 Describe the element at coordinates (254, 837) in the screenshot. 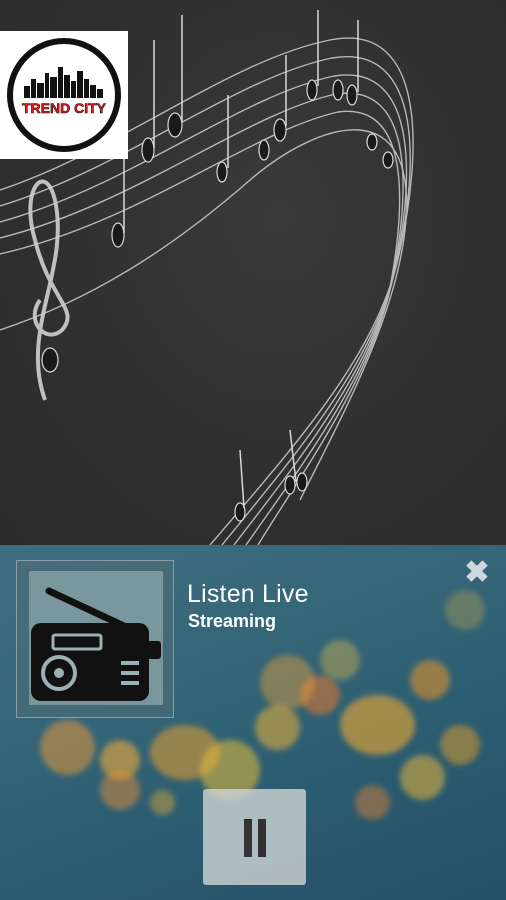

I see `pause-button` at that location.